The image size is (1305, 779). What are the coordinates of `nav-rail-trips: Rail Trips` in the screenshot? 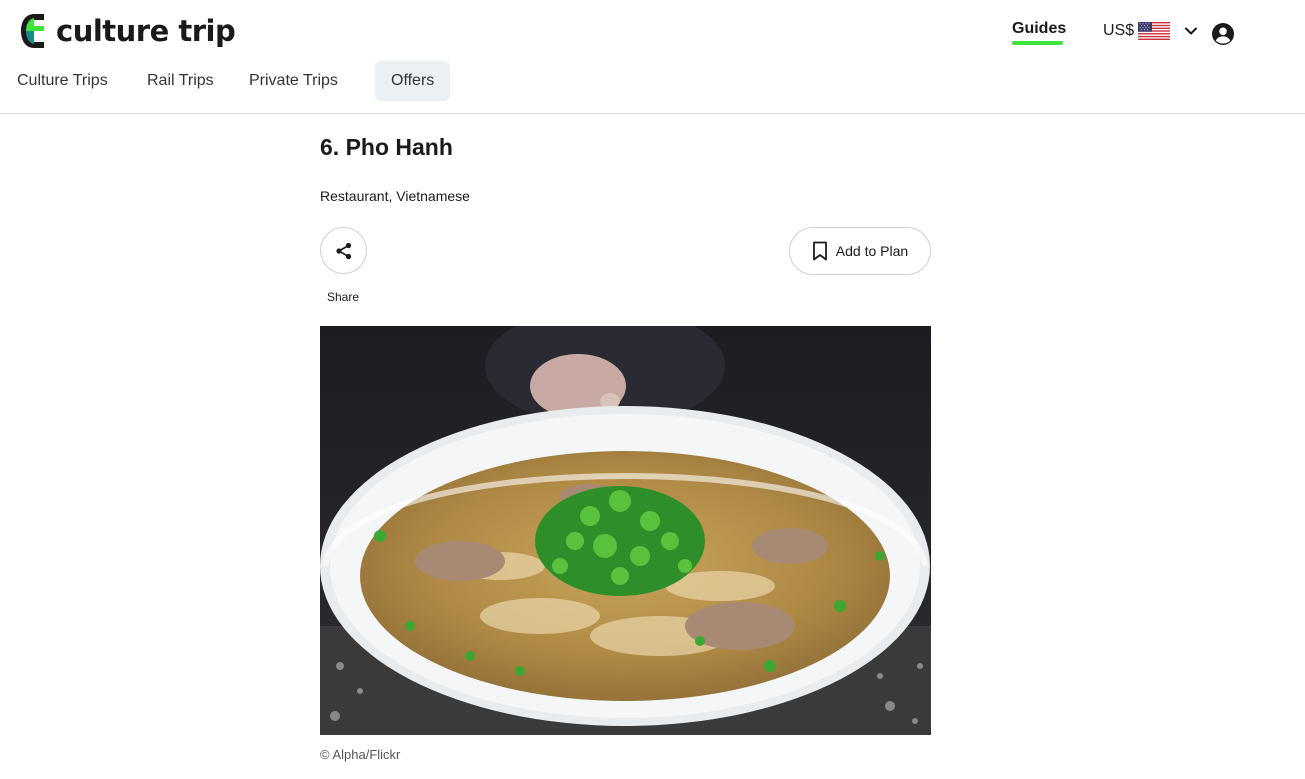 It's located at (180, 81).